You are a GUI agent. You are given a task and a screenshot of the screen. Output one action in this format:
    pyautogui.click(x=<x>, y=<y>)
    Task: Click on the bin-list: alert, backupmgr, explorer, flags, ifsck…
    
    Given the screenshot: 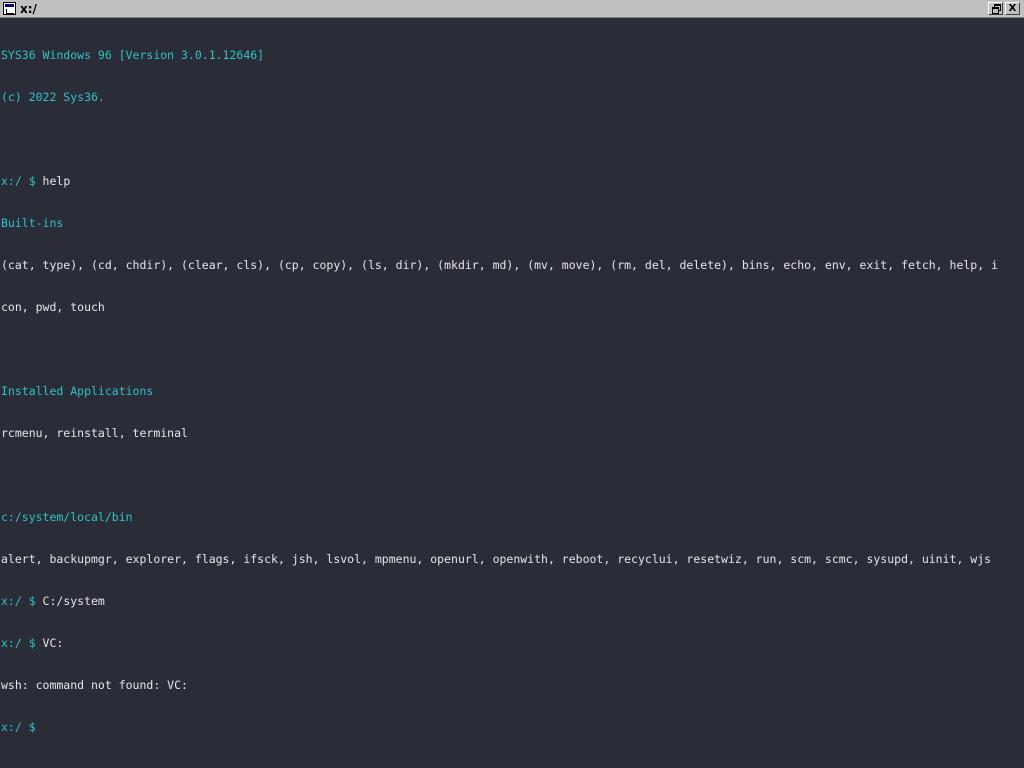 What is the action you would take?
    pyautogui.click(x=496, y=559)
    